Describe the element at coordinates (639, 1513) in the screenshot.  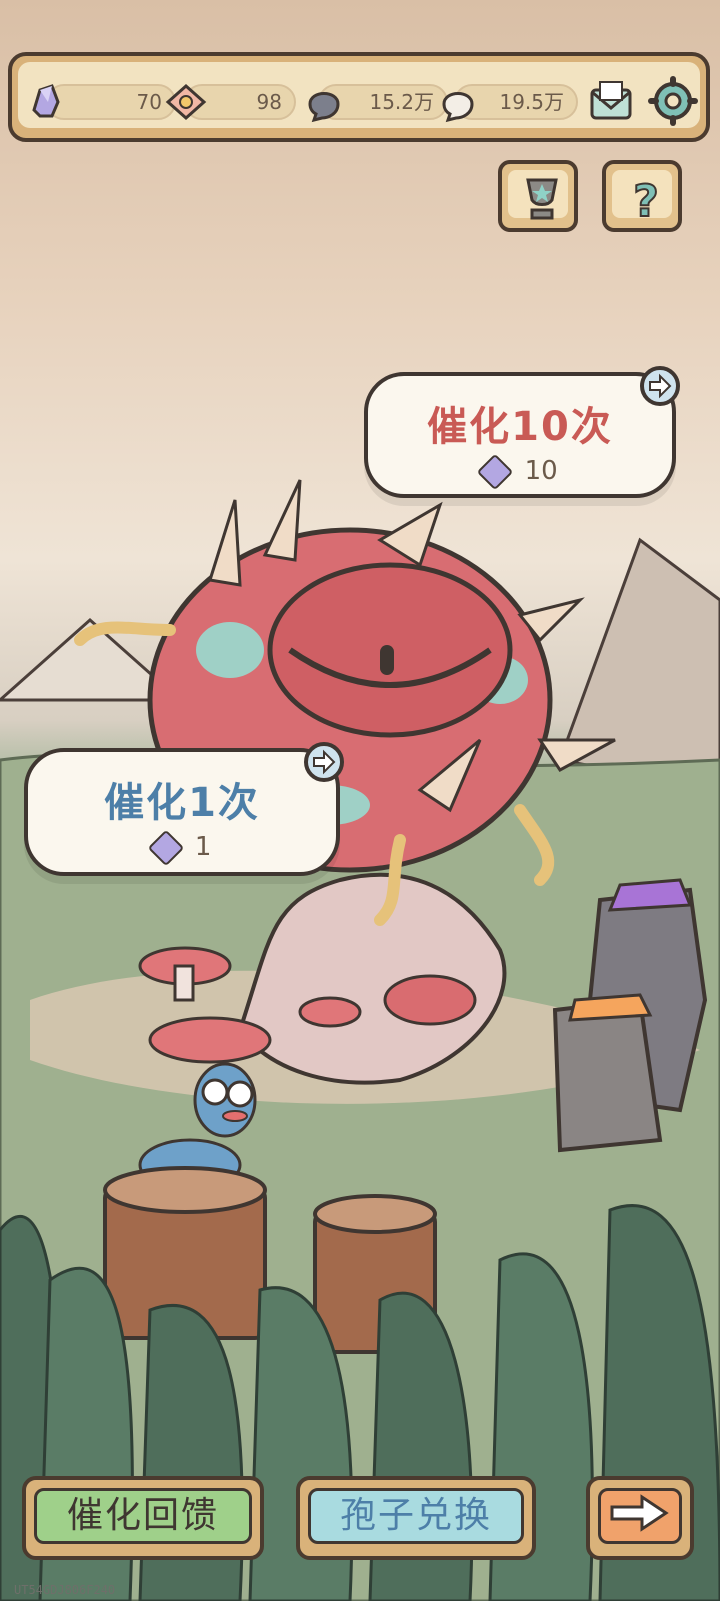
I see `arrow-right-icon` at that location.